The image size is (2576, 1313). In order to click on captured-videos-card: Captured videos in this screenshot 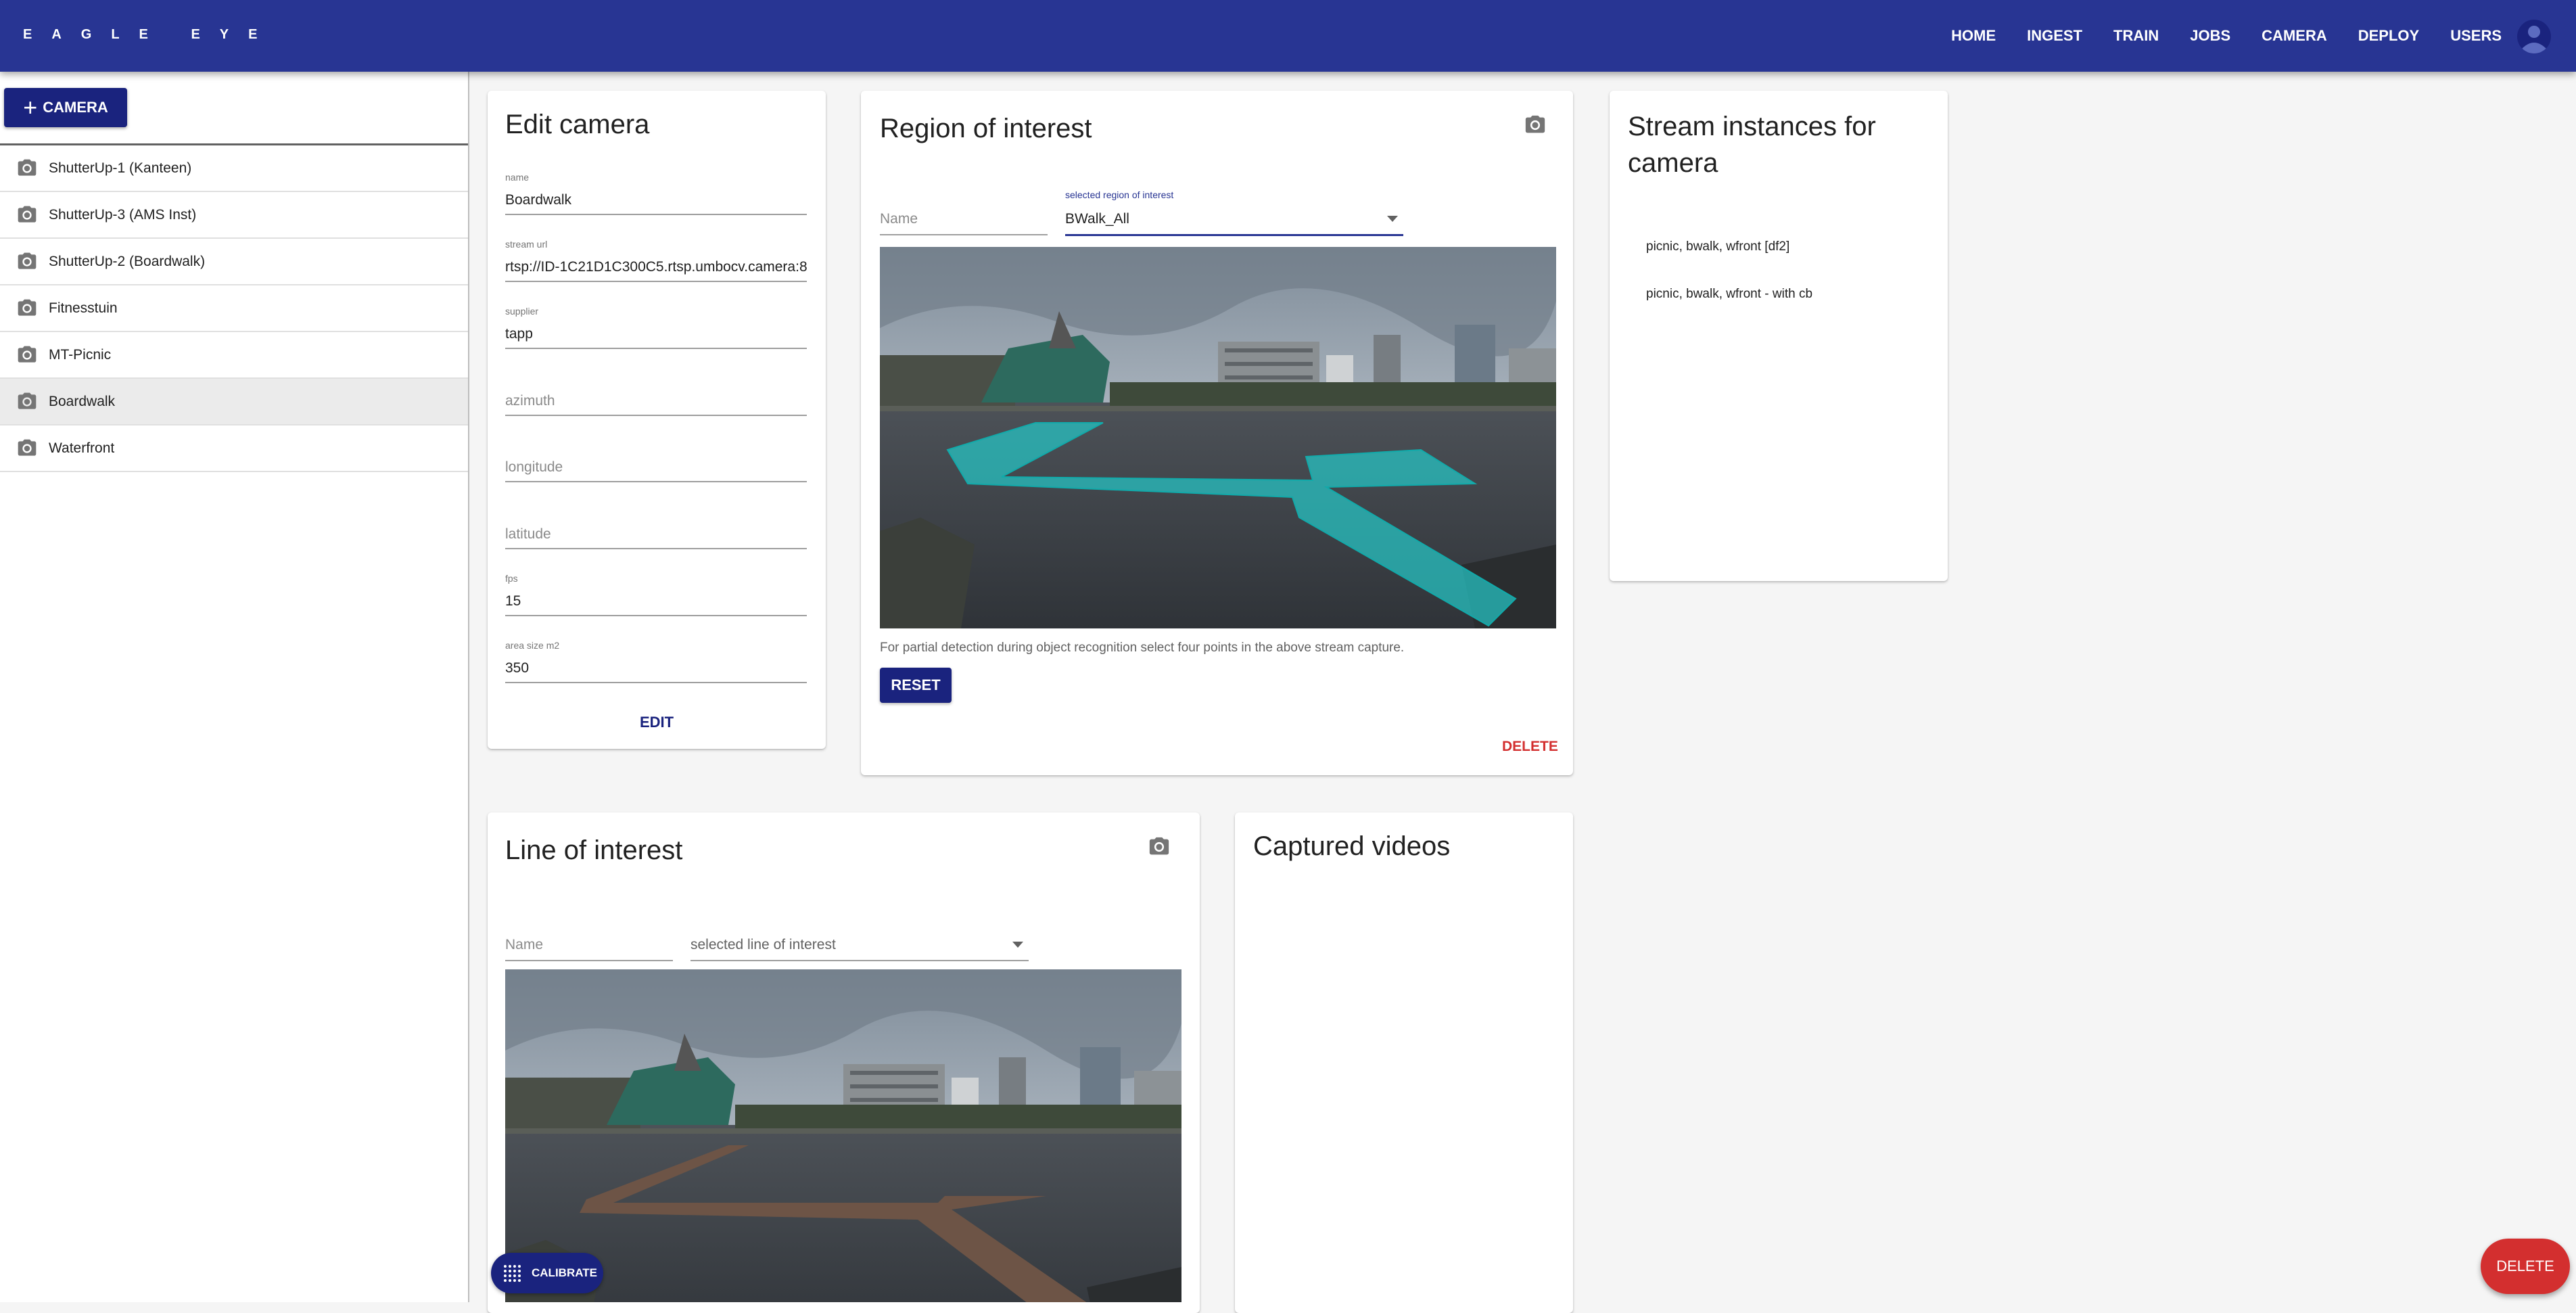, I will do `click(1404, 1062)`.